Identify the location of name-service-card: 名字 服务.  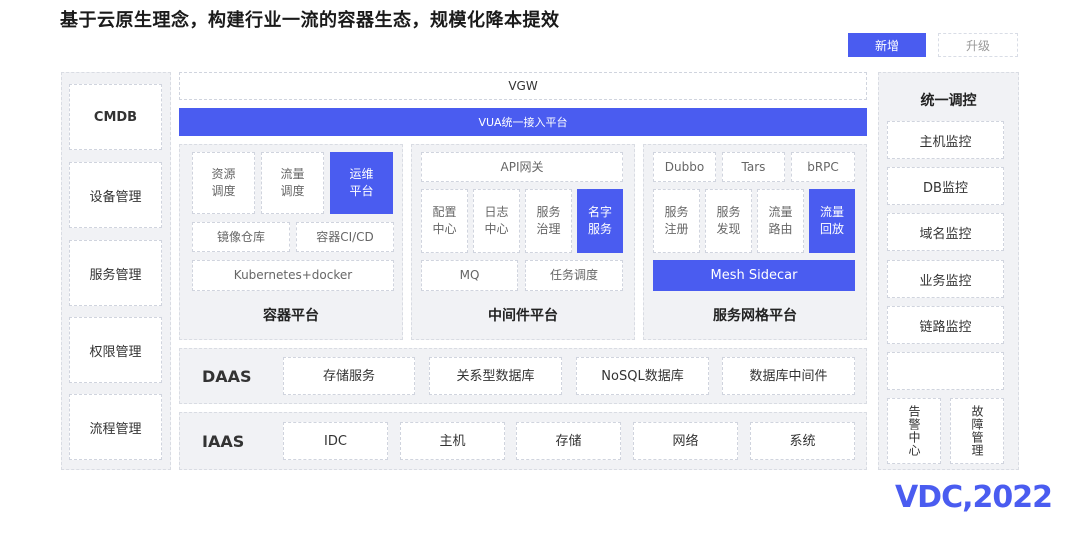
(600, 221).